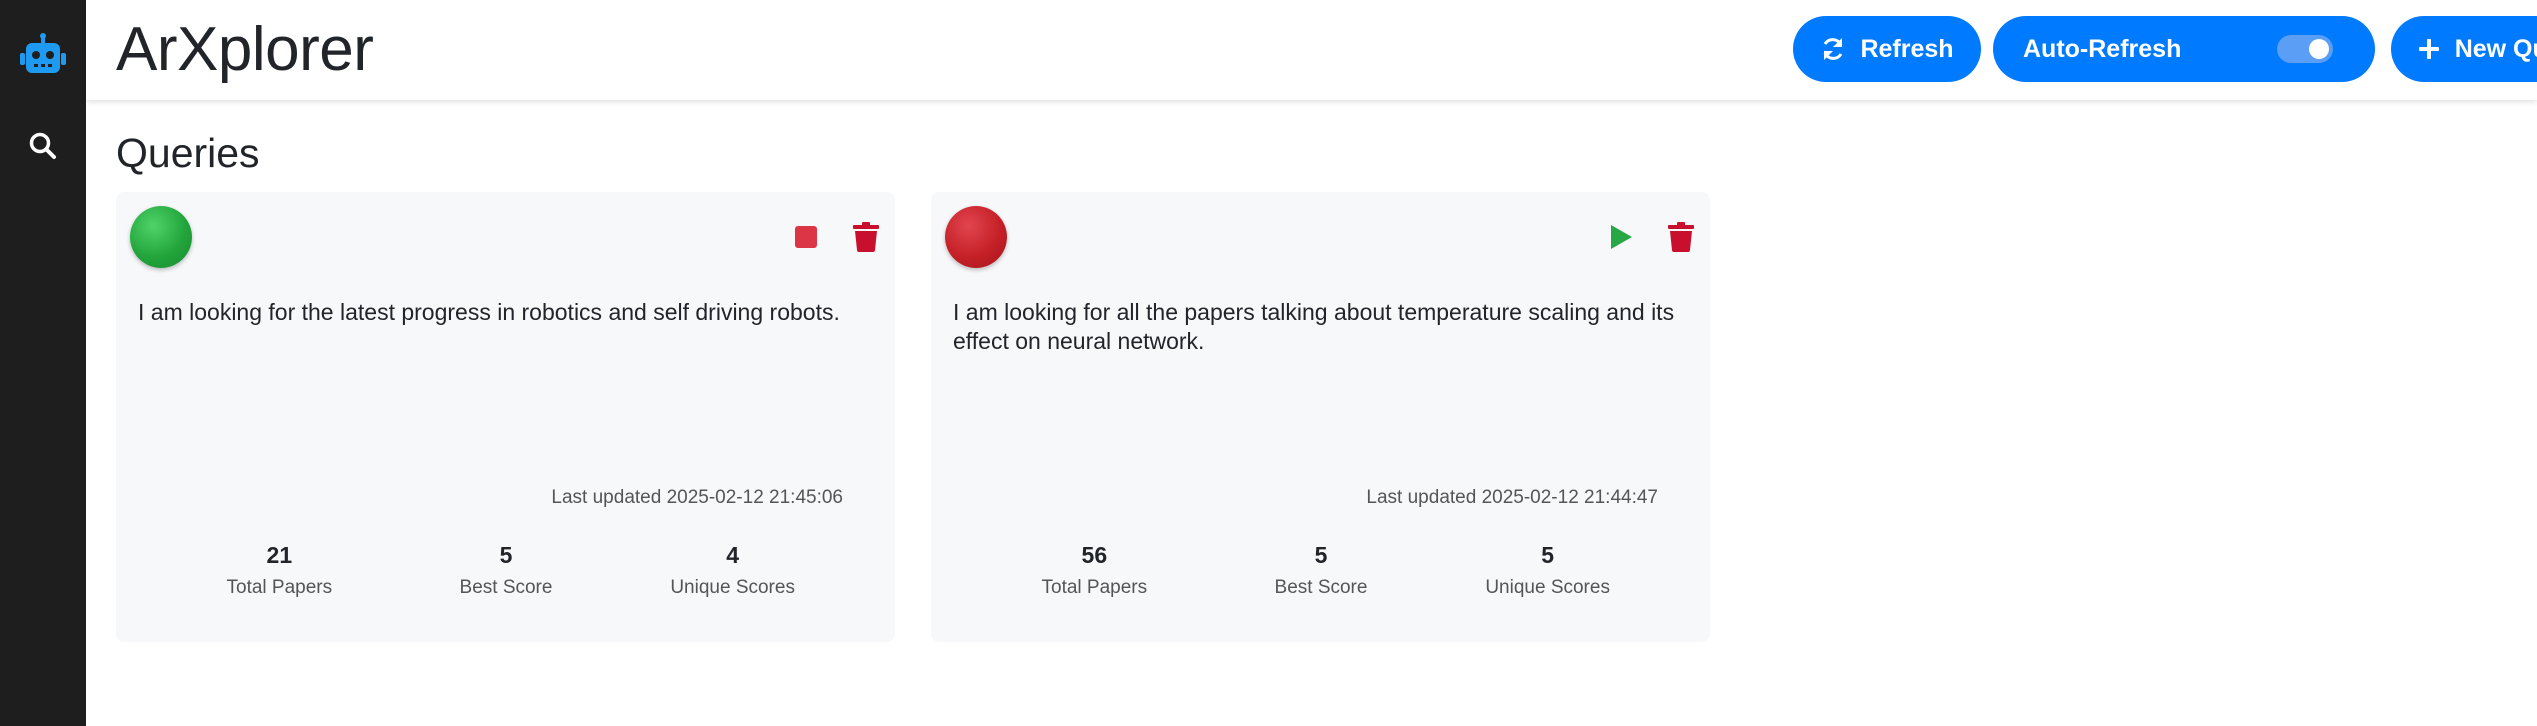  I want to click on stat-value: 4, so click(733, 555).